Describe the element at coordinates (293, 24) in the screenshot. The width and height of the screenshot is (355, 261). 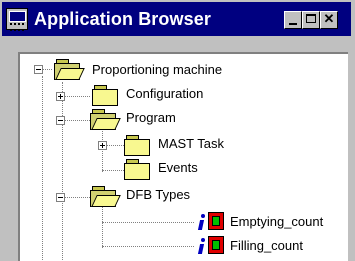
I see `minimize-icon` at that location.